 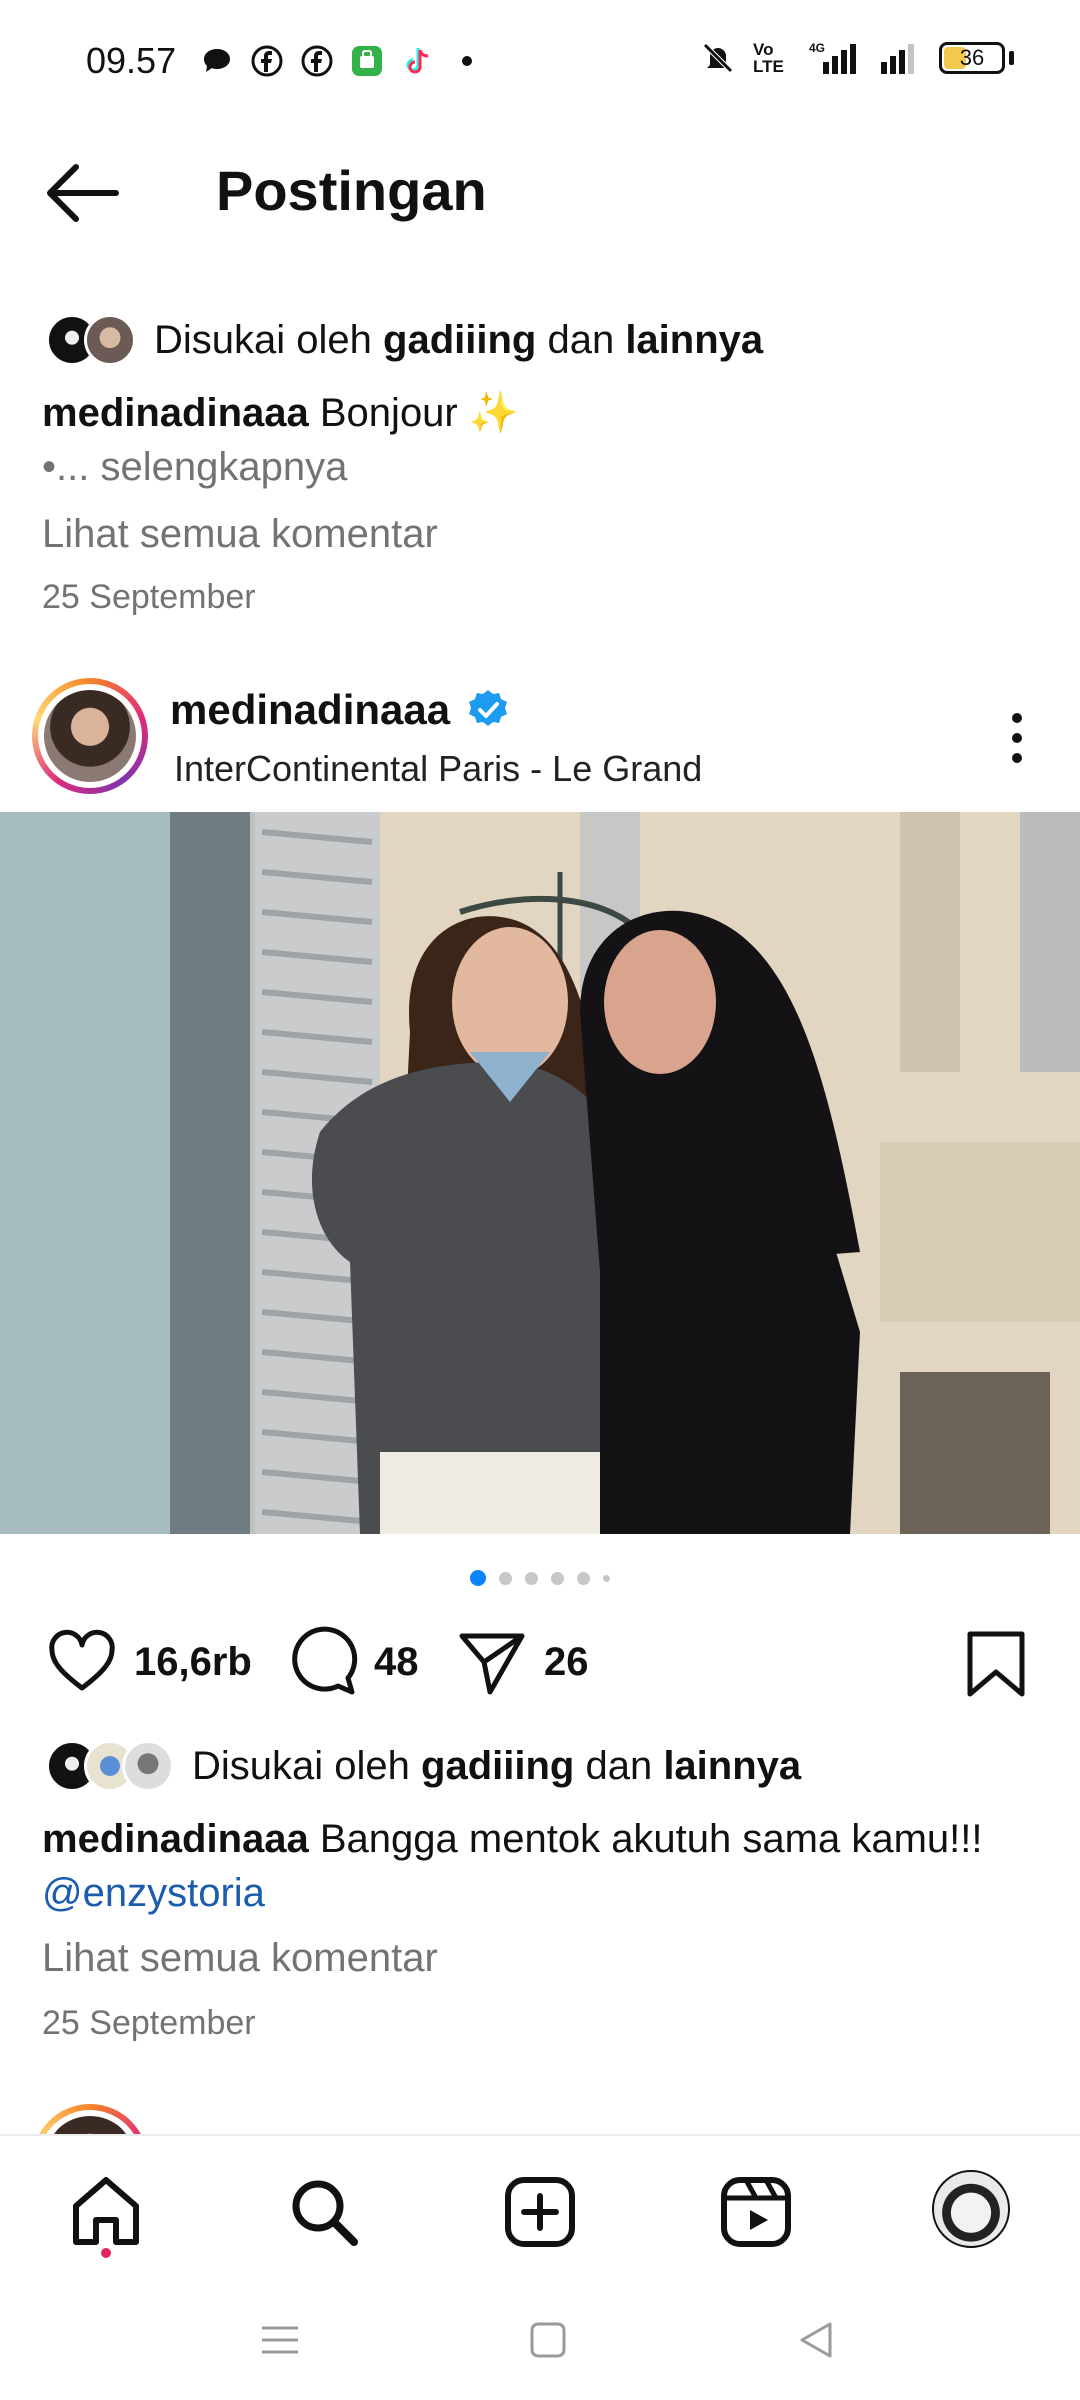 What do you see at coordinates (540, 1578) in the screenshot?
I see `carousel-indicator` at bounding box center [540, 1578].